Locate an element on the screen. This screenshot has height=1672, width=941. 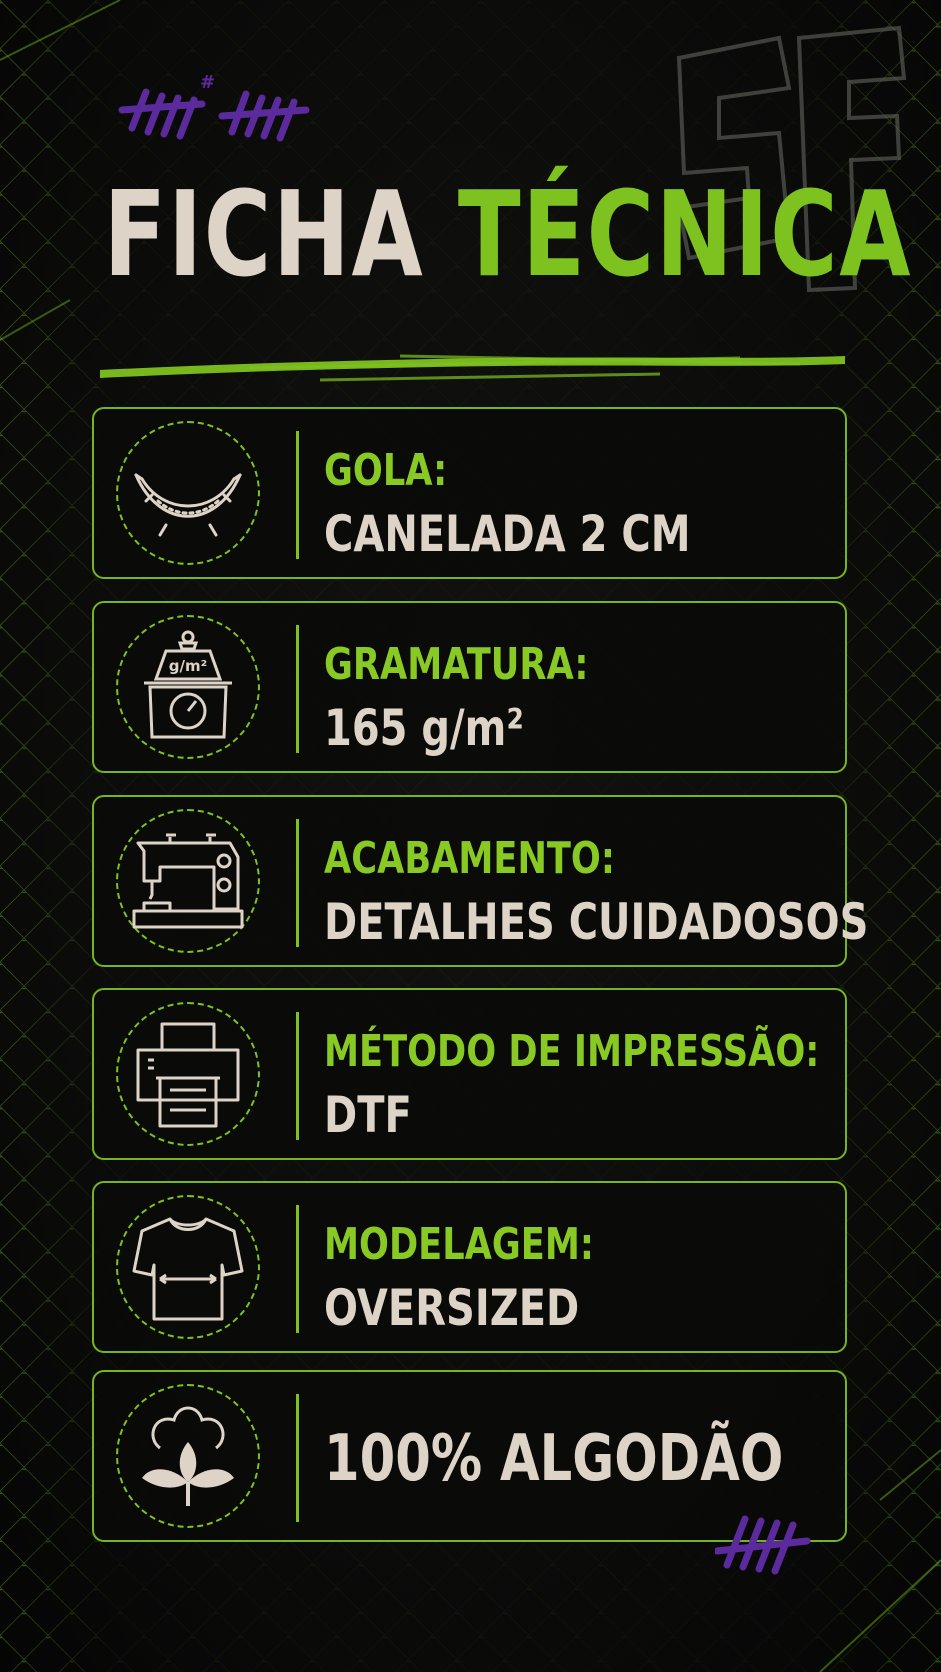
tally-marks-bottom is located at coordinates (763, 1545).